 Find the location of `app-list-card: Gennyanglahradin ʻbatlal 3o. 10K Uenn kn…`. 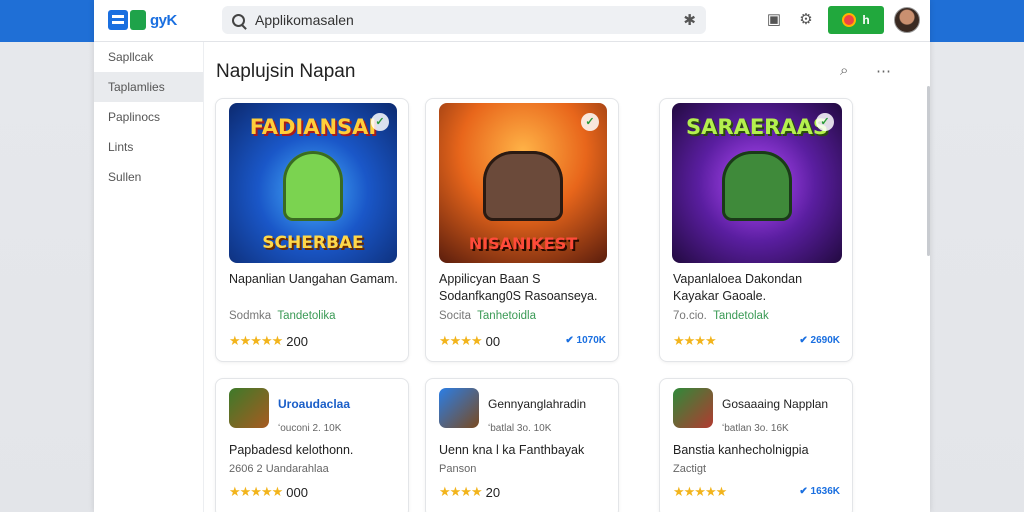

app-list-card: Gennyanglahradin ʻbatlal 3o. 10K Uenn kn… is located at coordinates (522, 445).